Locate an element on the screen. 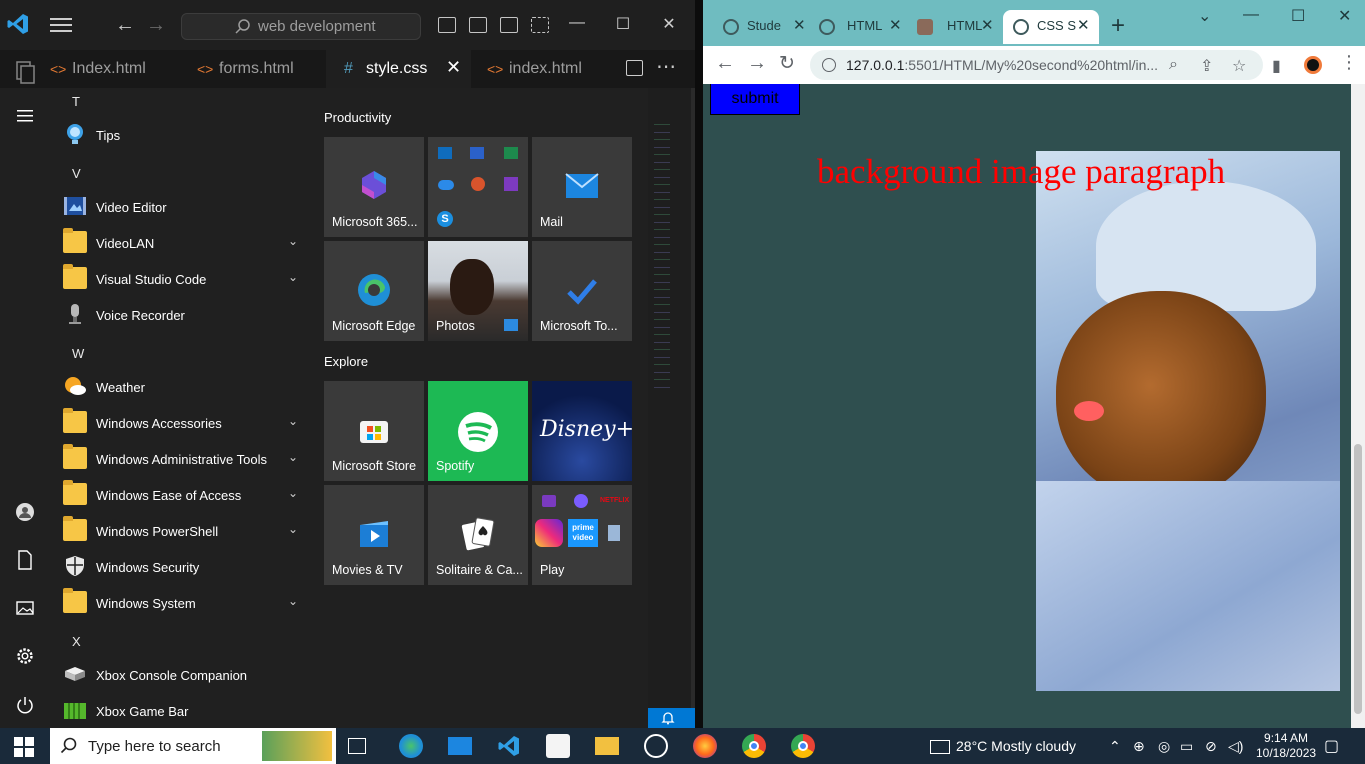 This screenshot has height=764, width=1365. reload-icon: ↻ is located at coordinates (787, 63).